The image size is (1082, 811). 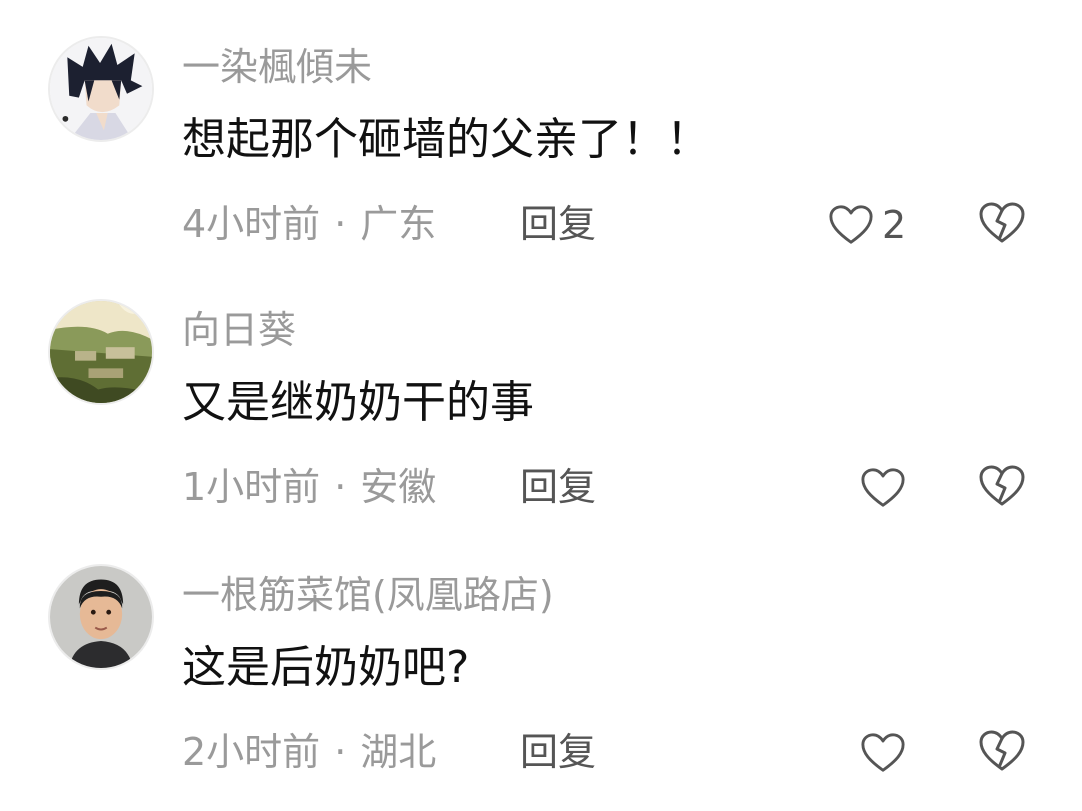 I want to click on timestamp: 2小时前, so click(x=251, y=752).